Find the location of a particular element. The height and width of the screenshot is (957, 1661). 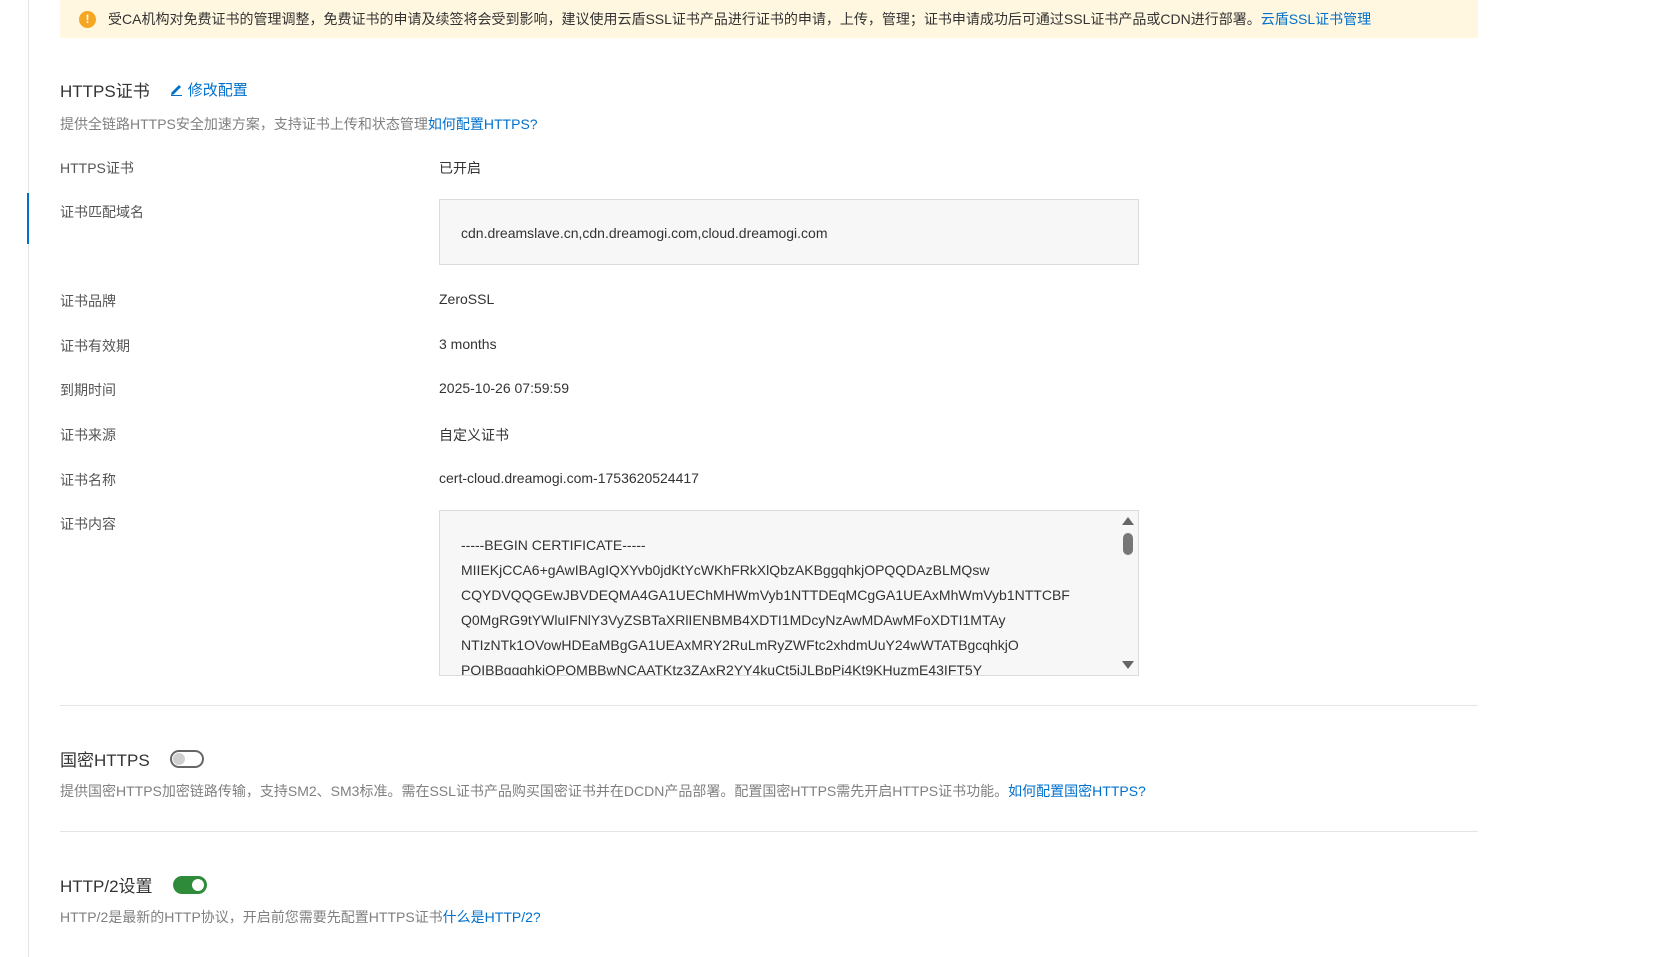

https-description-text: 提供全链路HTTPS安全加速方案，支持证书上传和状态管理 is located at coordinates (244, 124).